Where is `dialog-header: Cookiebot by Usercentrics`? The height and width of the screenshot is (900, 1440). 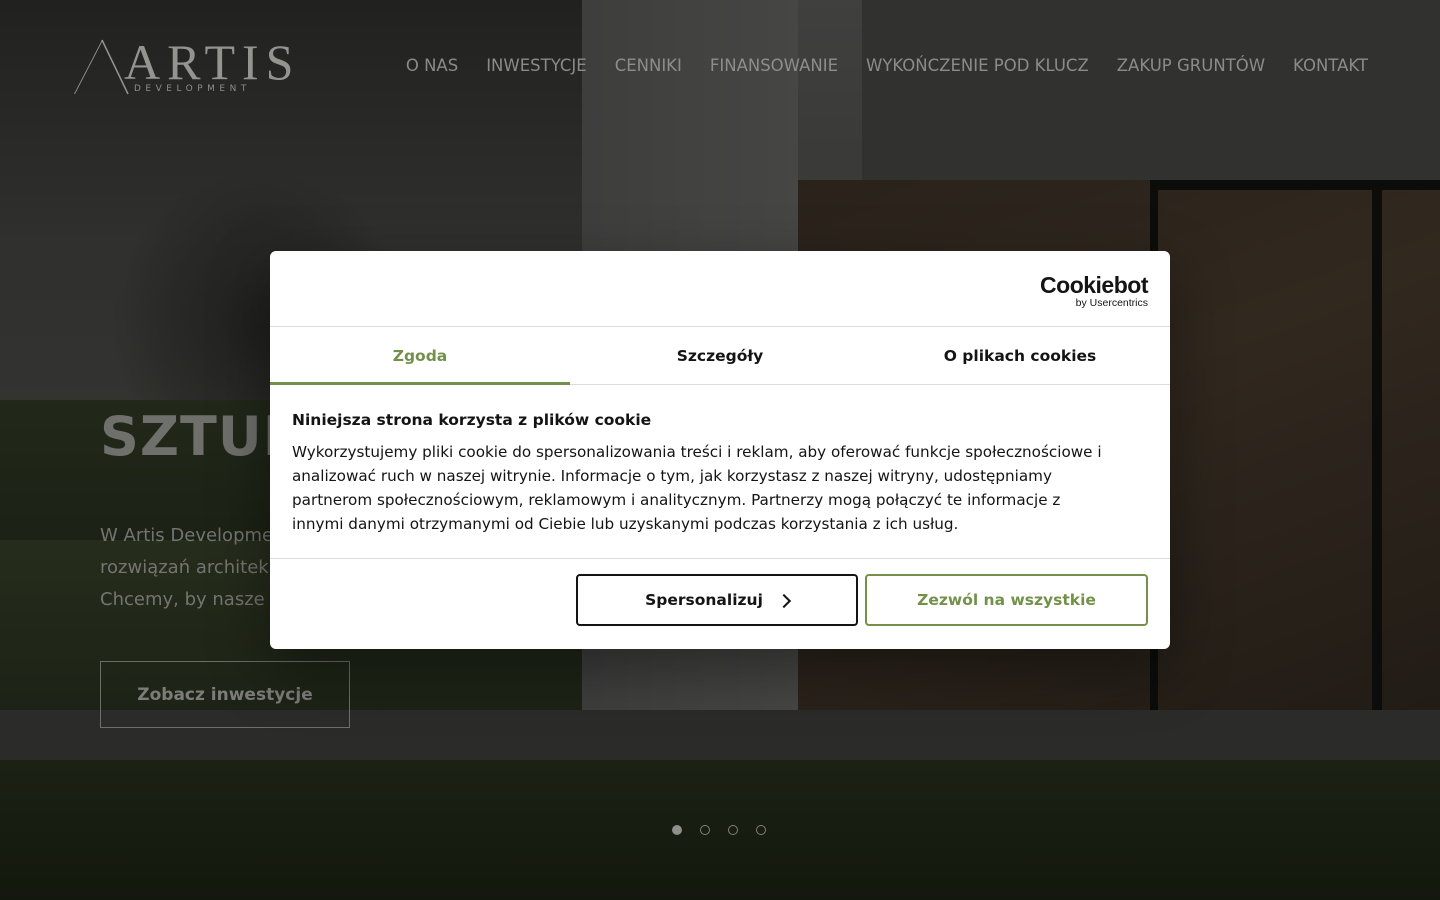
dialog-header: Cookiebot by Usercentrics is located at coordinates (720, 289).